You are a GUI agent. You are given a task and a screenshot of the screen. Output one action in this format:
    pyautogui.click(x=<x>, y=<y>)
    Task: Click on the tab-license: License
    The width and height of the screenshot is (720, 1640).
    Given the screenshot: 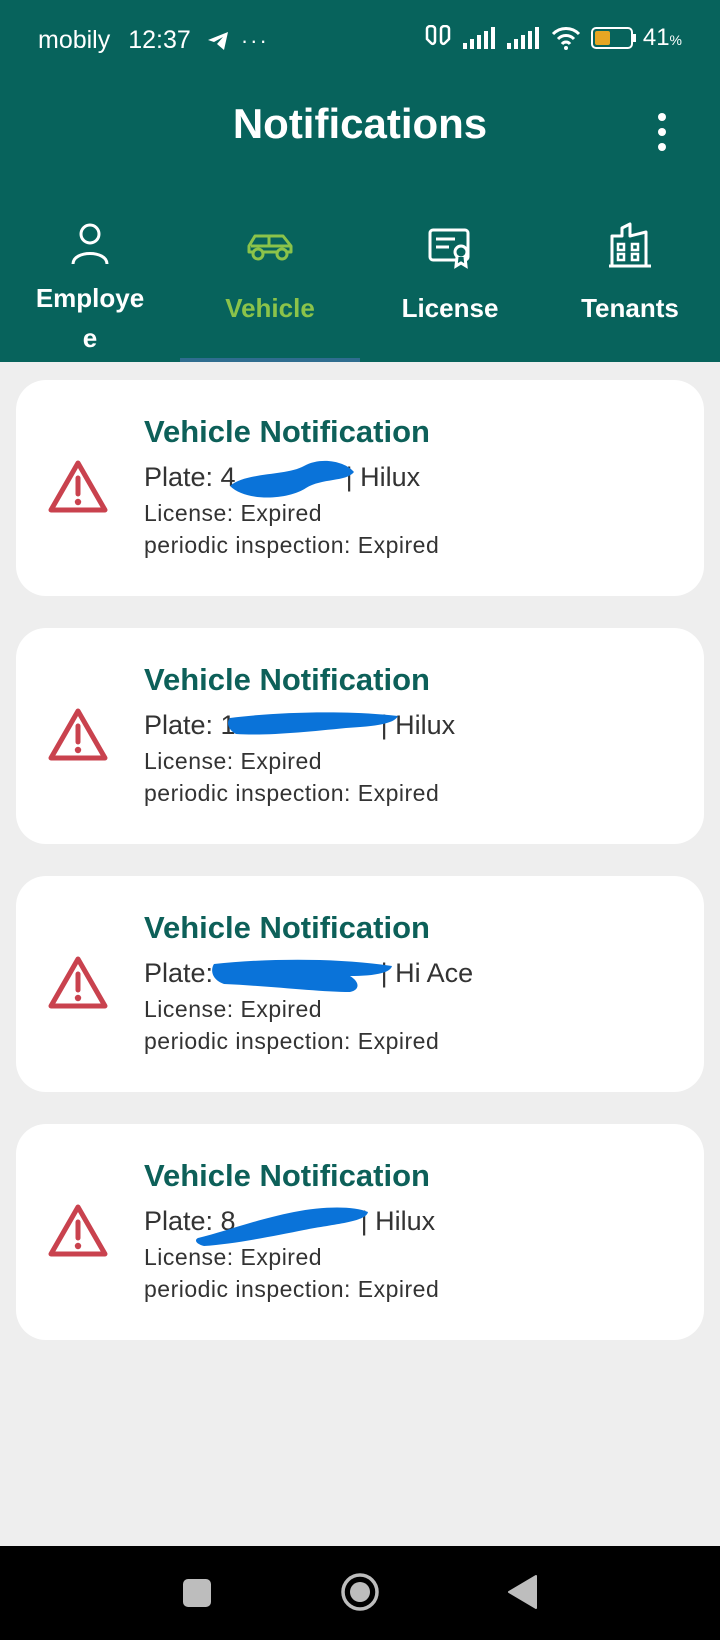 What is the action you would take?
    pyautogui.click(x=450, y=286)
    